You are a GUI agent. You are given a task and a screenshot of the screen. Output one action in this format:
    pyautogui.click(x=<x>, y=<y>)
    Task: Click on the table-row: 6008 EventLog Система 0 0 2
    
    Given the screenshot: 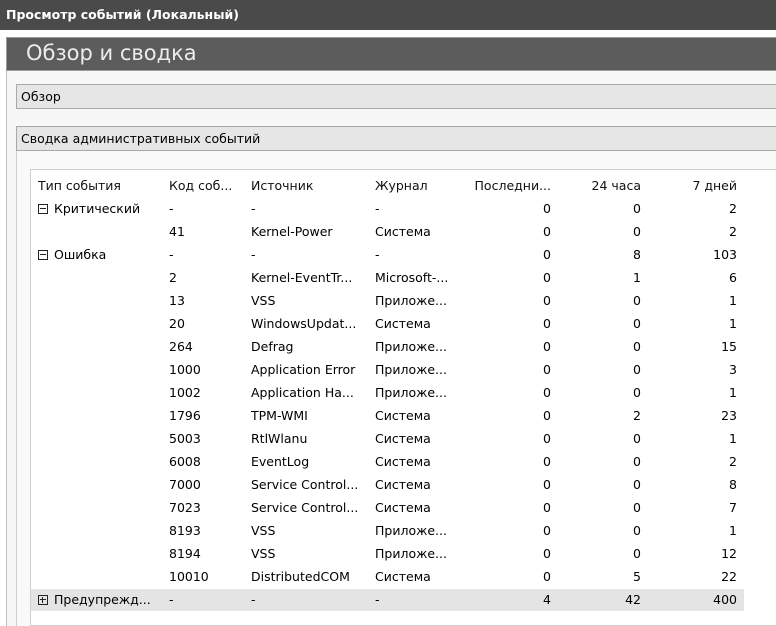 What is the action you would take?
    pyautogui.click(x=387, y=462)
    